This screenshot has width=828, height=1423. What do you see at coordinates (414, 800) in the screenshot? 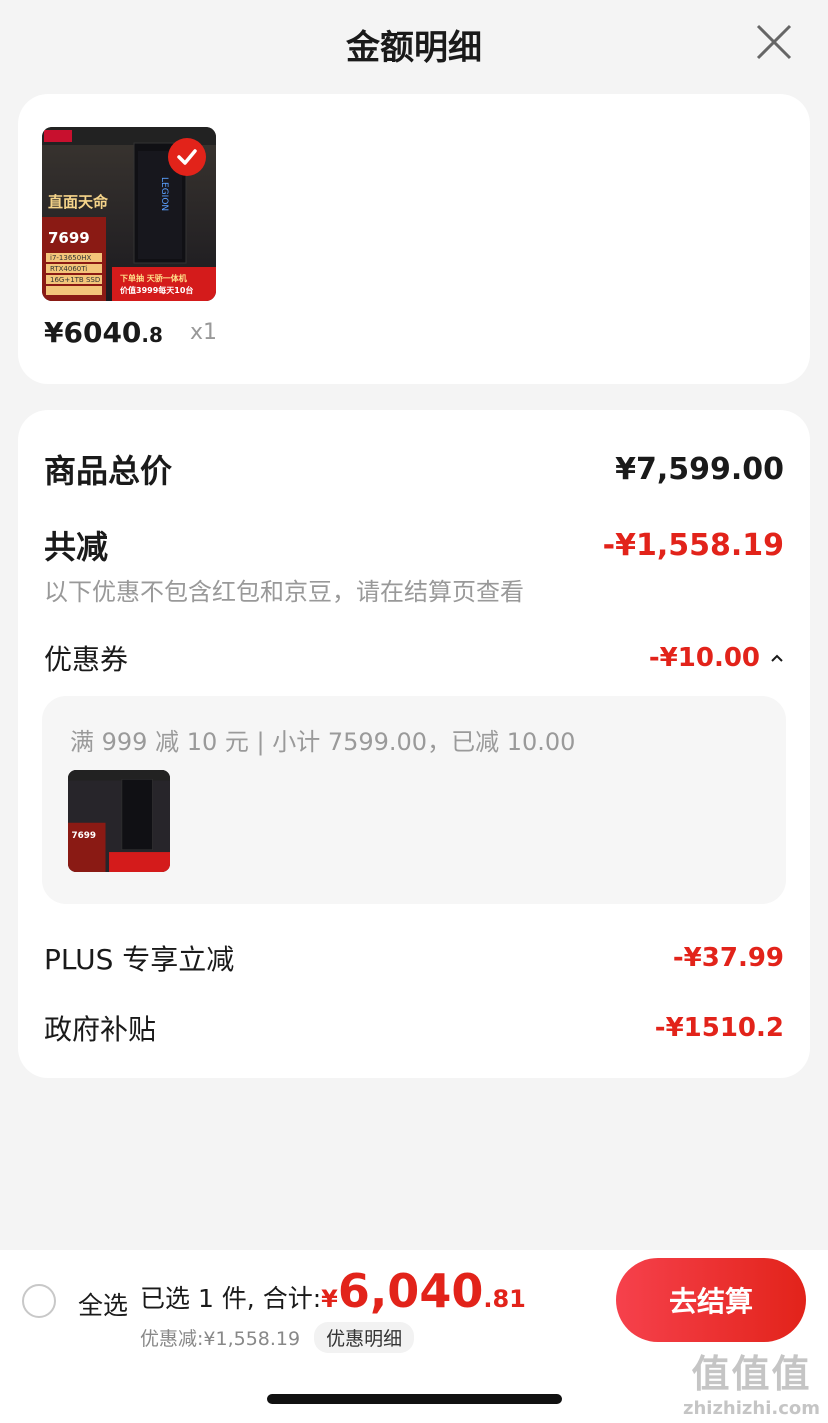
I see `coupon-detail-box: 满 999 减 10 元 | 小计 7599.00，已减 10.00 7699` at bounding box center [414, 800].